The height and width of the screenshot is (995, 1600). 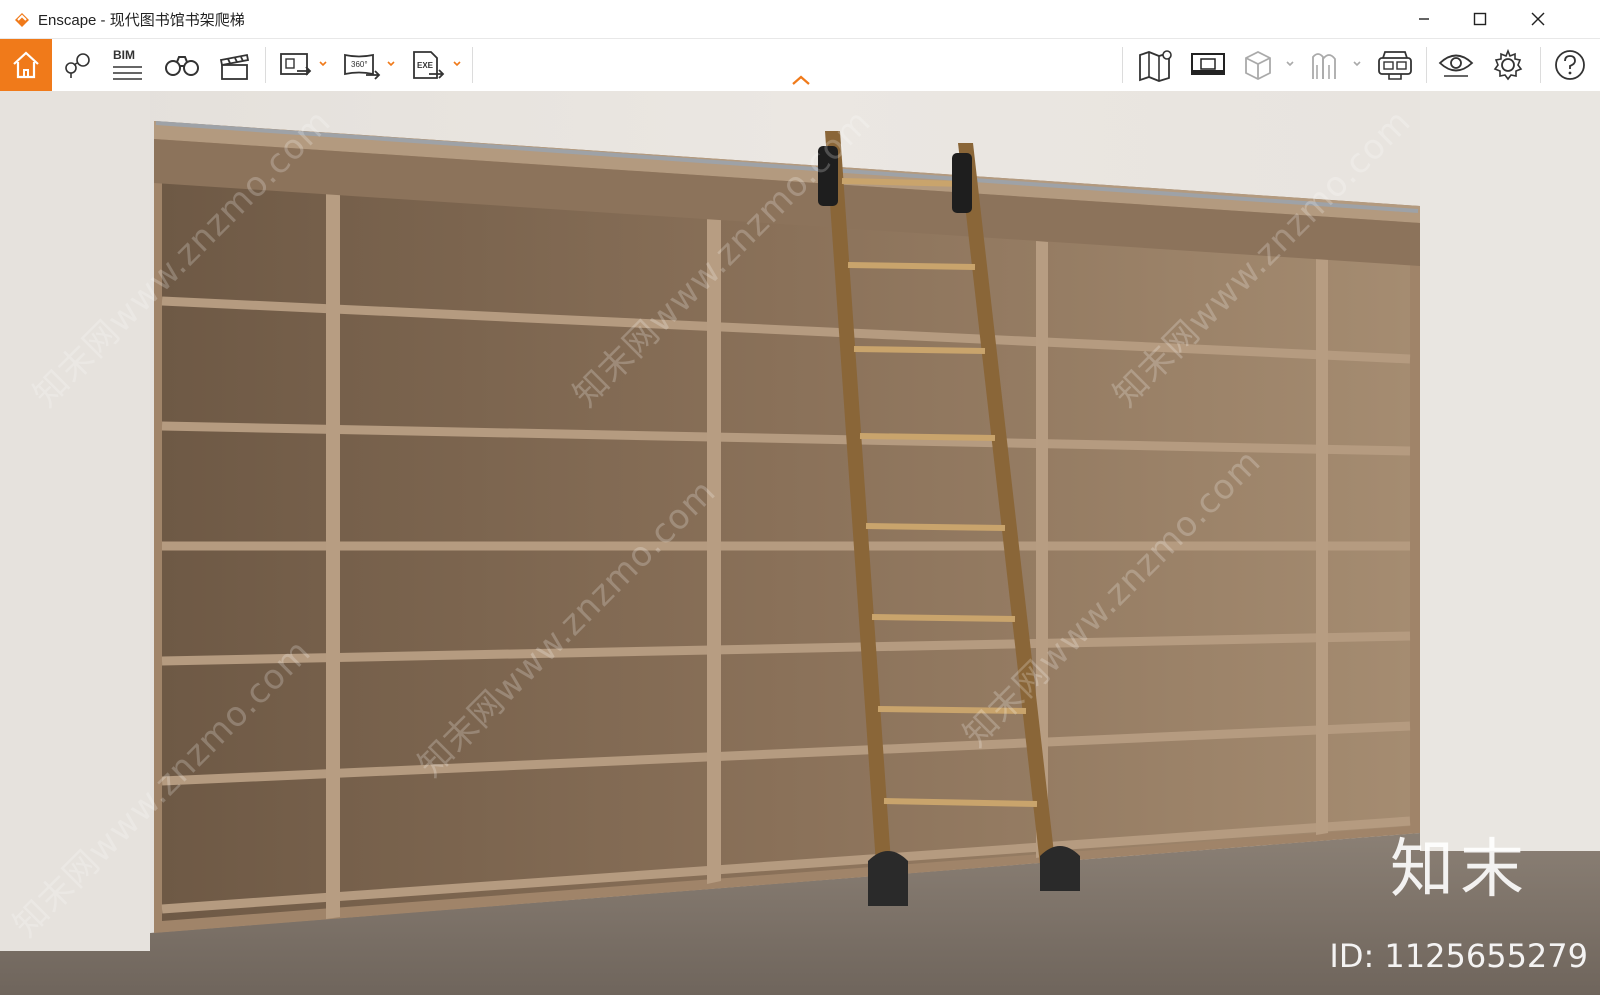 I want to click on map-icon, so click(x=1155, y=66).